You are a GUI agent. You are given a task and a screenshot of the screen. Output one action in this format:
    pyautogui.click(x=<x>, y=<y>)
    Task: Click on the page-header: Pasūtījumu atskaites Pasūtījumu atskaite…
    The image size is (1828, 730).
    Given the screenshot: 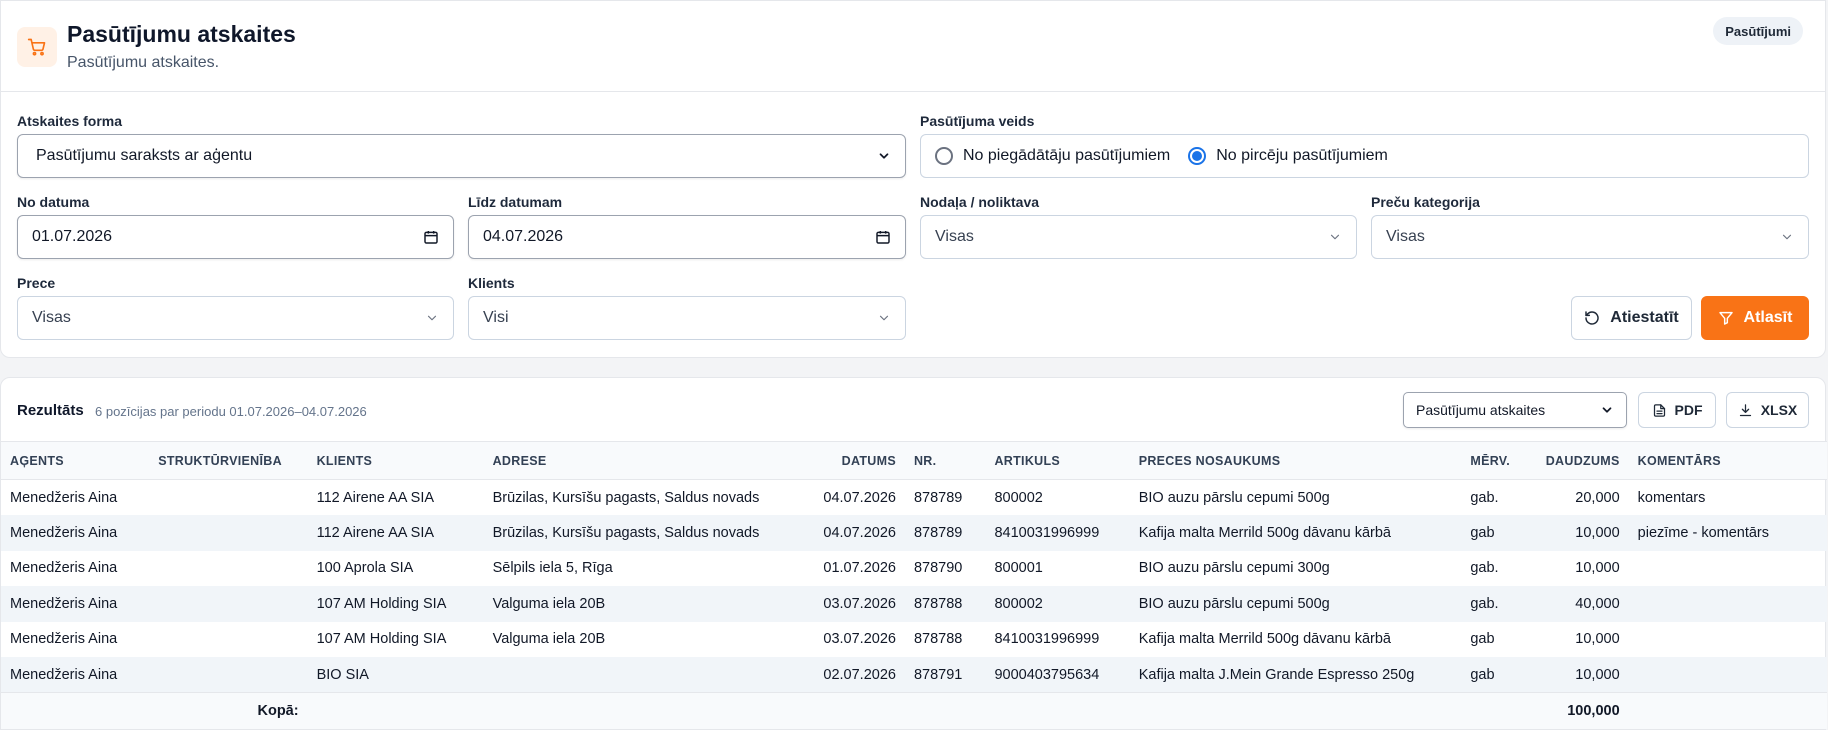 What is the action you would take?
    pyautogui.click(x=913, y=46)
    